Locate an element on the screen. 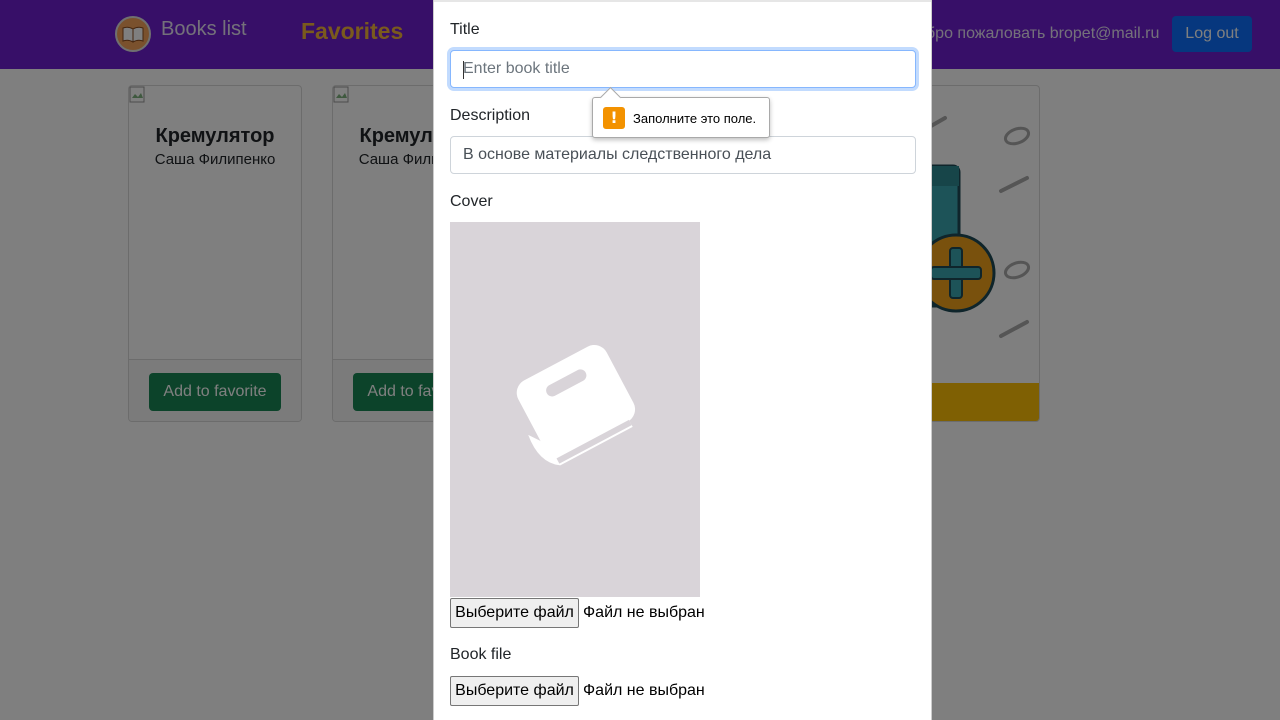 Image resolution: width=1280 pixels, height=720 pixels. title-input is located at coordinates (683, 69).